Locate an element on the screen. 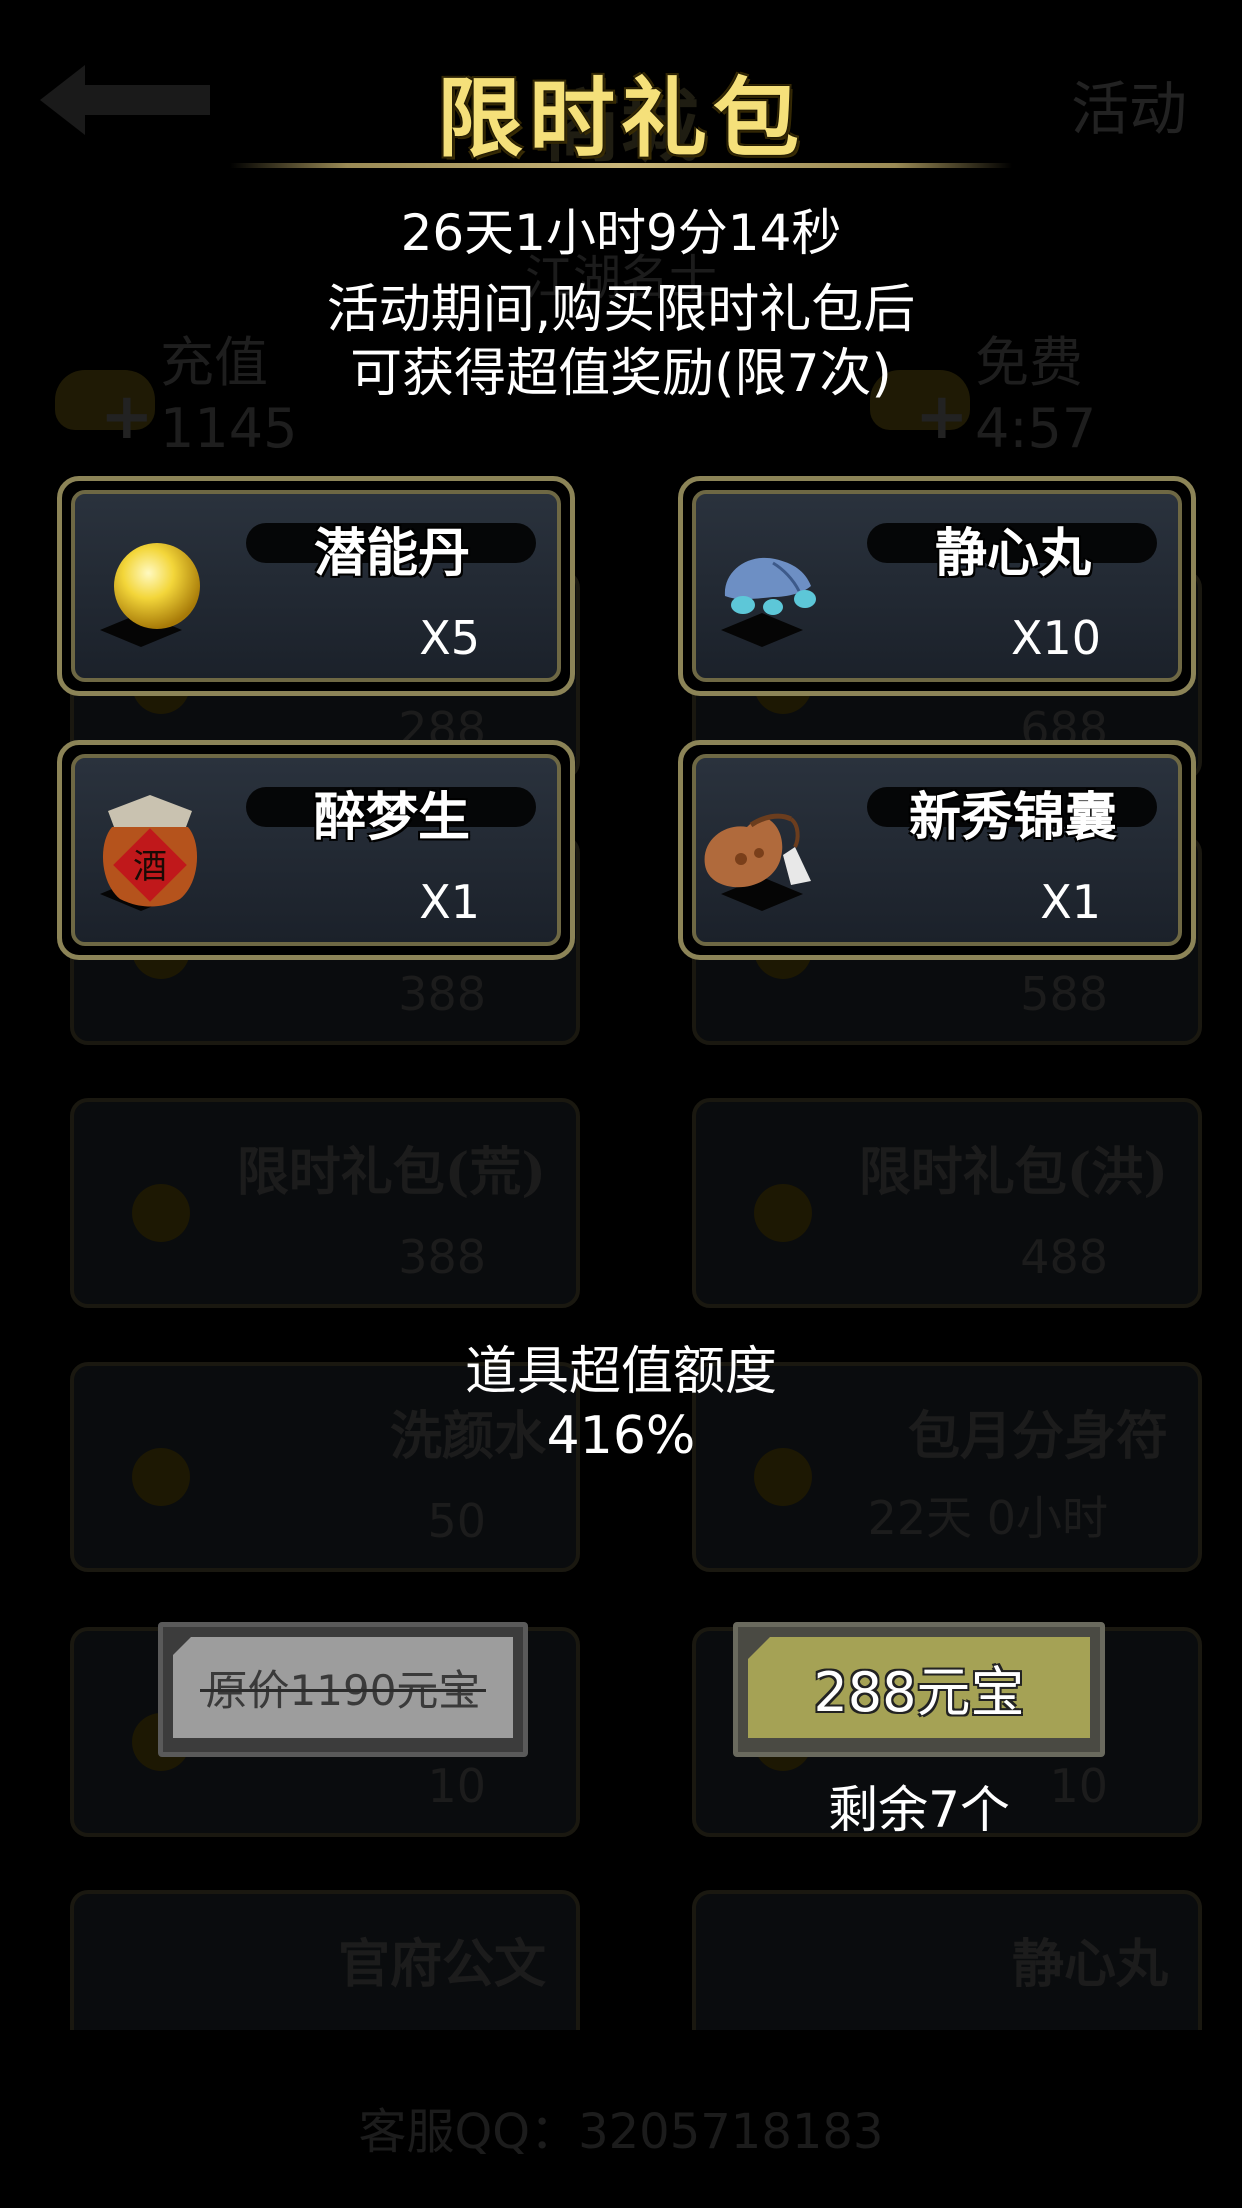  original-price-button: 原价1190元宝 is located at coordinates (343, 1689).